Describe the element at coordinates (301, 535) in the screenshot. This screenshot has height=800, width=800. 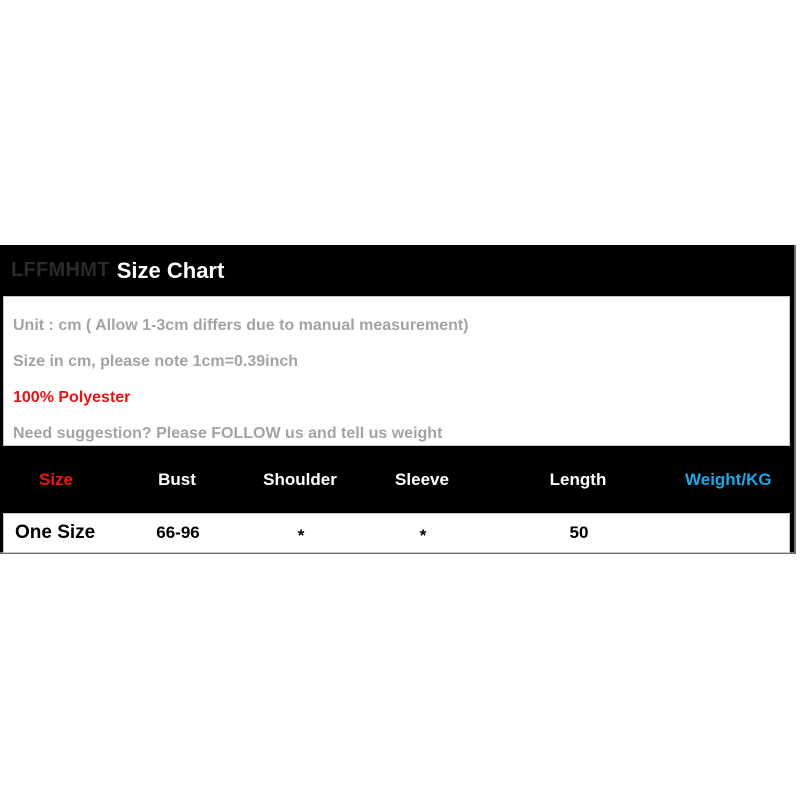
I see `table-cell-shoulder: *` at that location.